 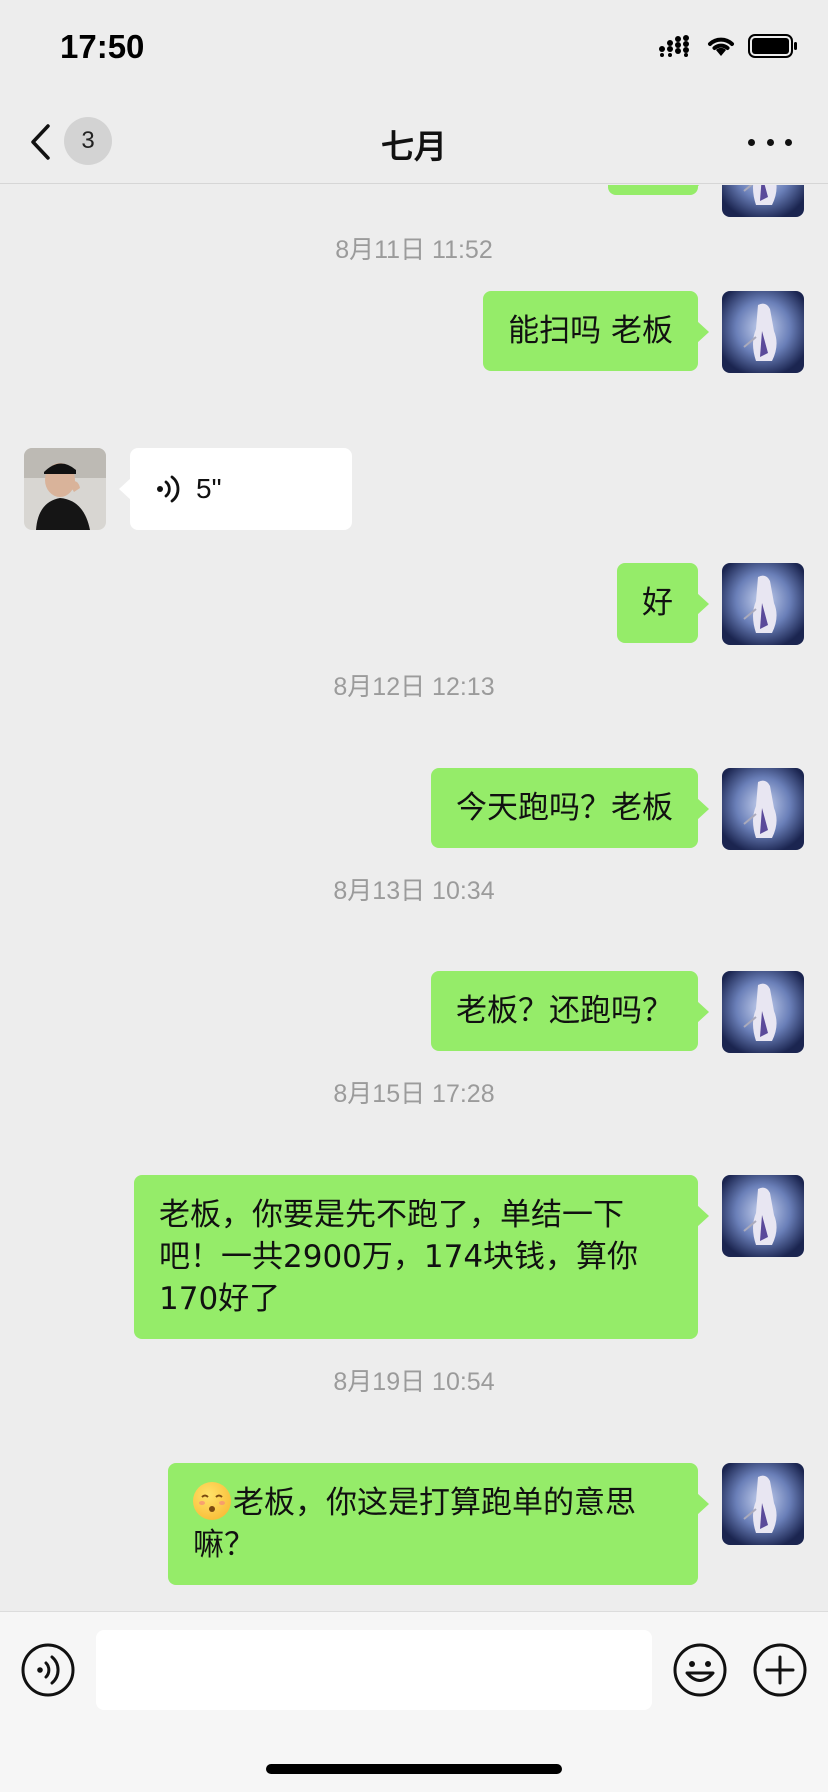 I want to click on voice-duration: 5", so click(x=209, y=488).